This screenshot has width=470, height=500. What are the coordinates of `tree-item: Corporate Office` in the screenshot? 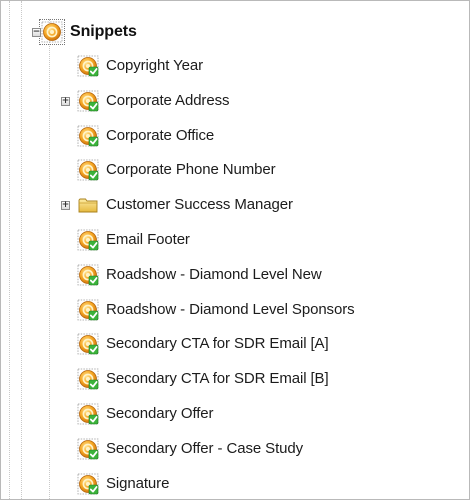 It's located at (145, 136).